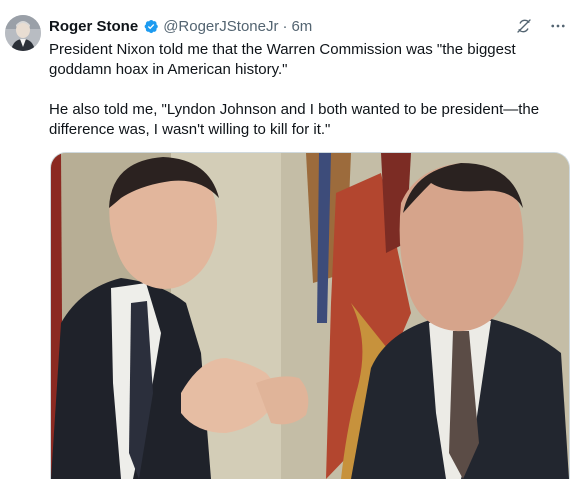  I want to click on author-name: Roger Stone, so click(93, 26).